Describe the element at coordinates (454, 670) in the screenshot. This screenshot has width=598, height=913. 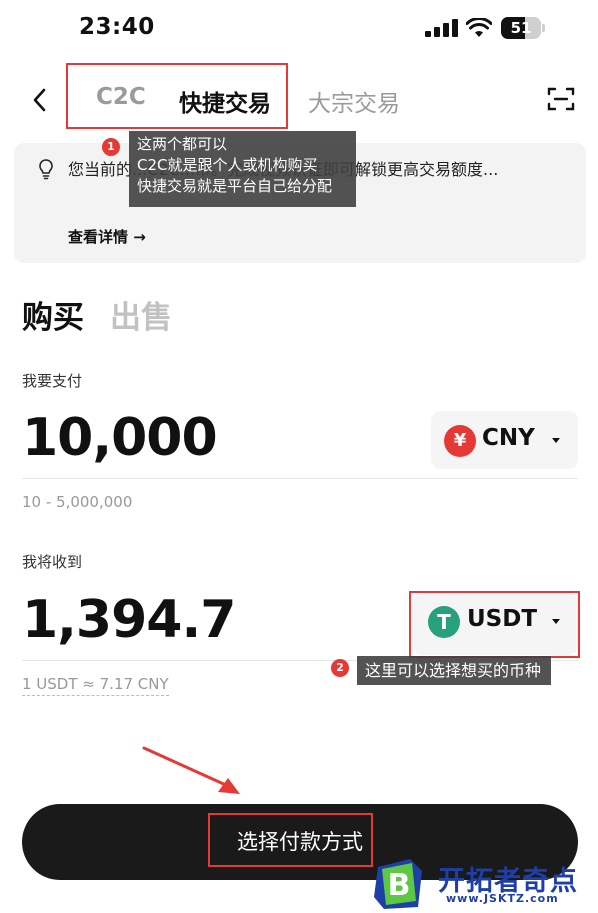
I see `annotation-tooltip-2: 这里可以选择想买的币种` at that location.